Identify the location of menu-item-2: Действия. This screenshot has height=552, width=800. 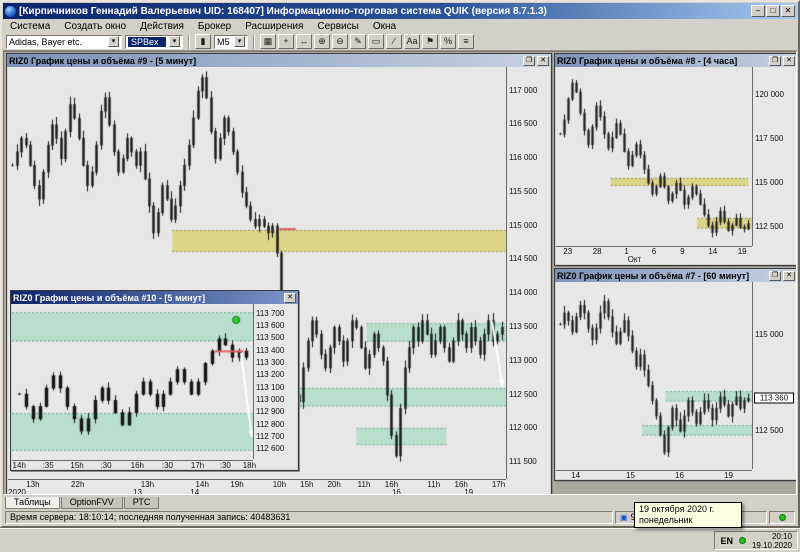
(162, 26).